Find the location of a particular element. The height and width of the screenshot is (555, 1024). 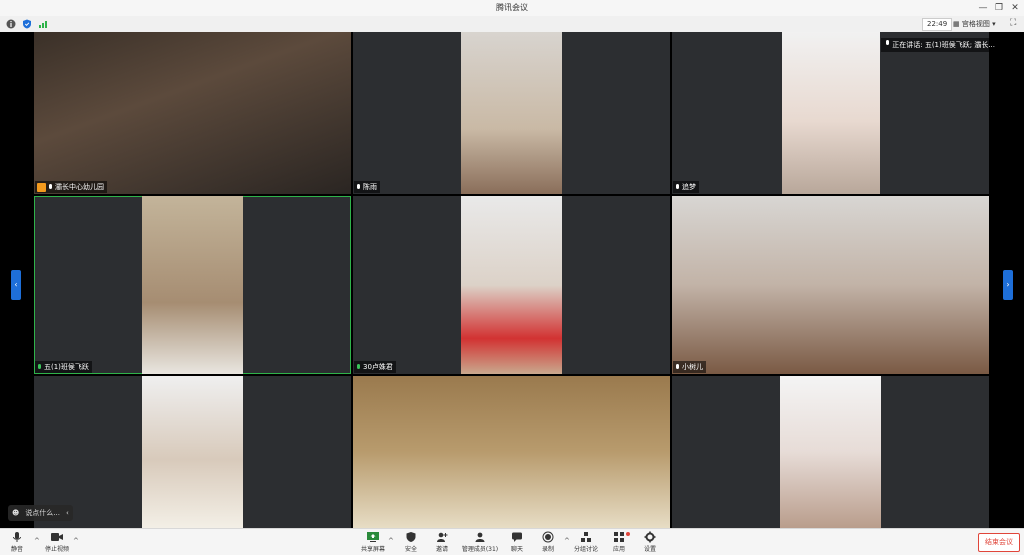

meeting-time: 22:49 is located at coordinates (937, 24).